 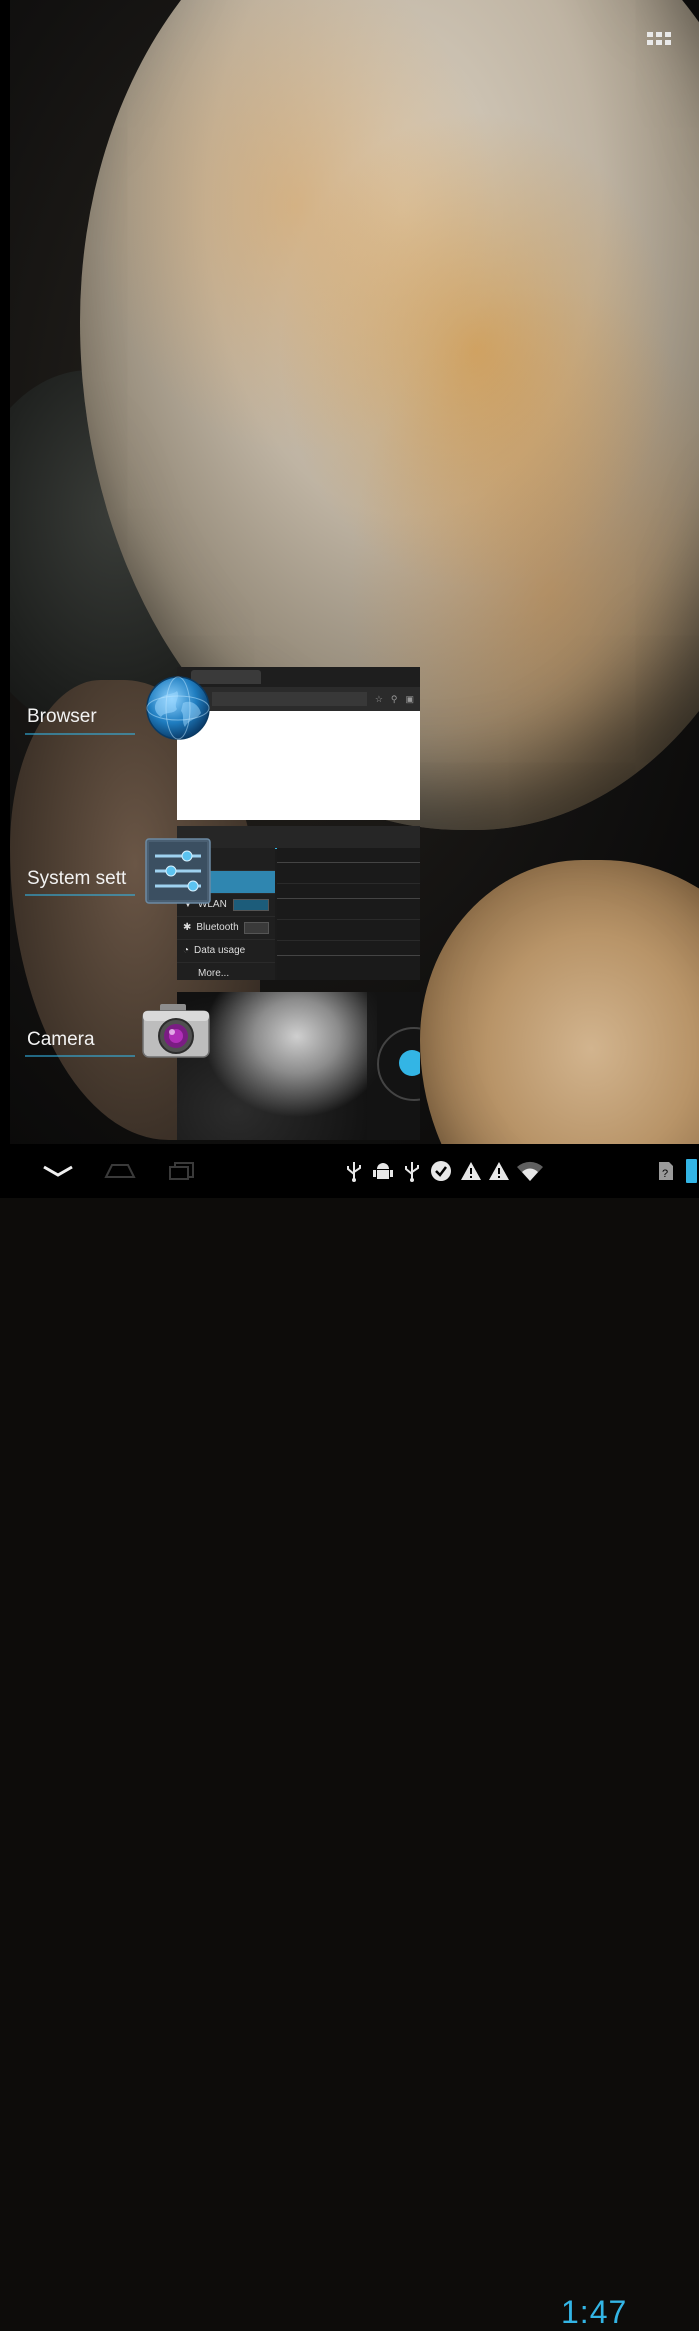 What do you see at coordinates (441, 1171) in the screenshot?
I see `check-circle-icon` at bounding box center [441, 1171].